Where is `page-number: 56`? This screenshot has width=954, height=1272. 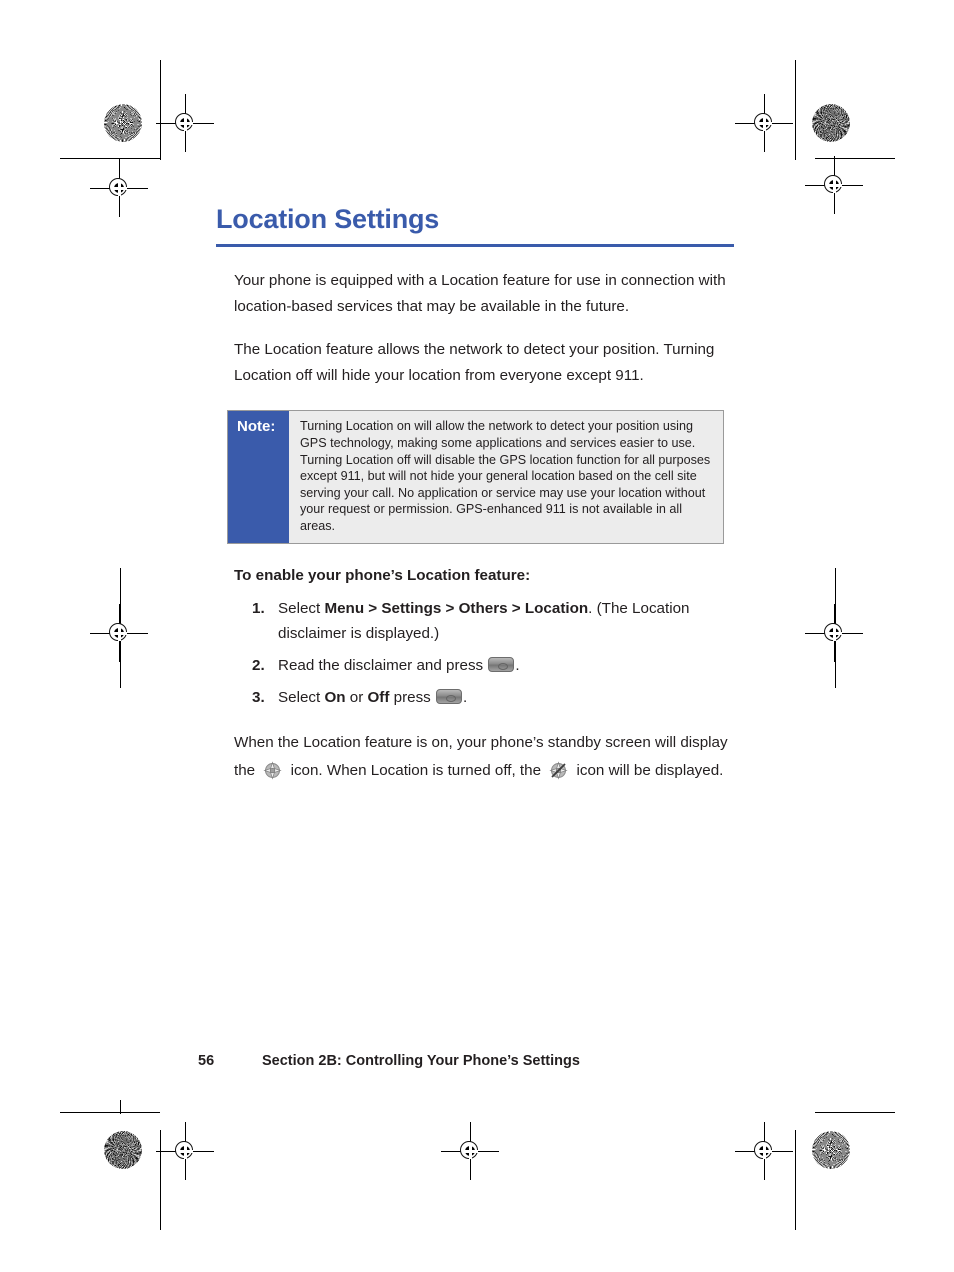
page-number: 56 is located at coordinates (206, 1061).